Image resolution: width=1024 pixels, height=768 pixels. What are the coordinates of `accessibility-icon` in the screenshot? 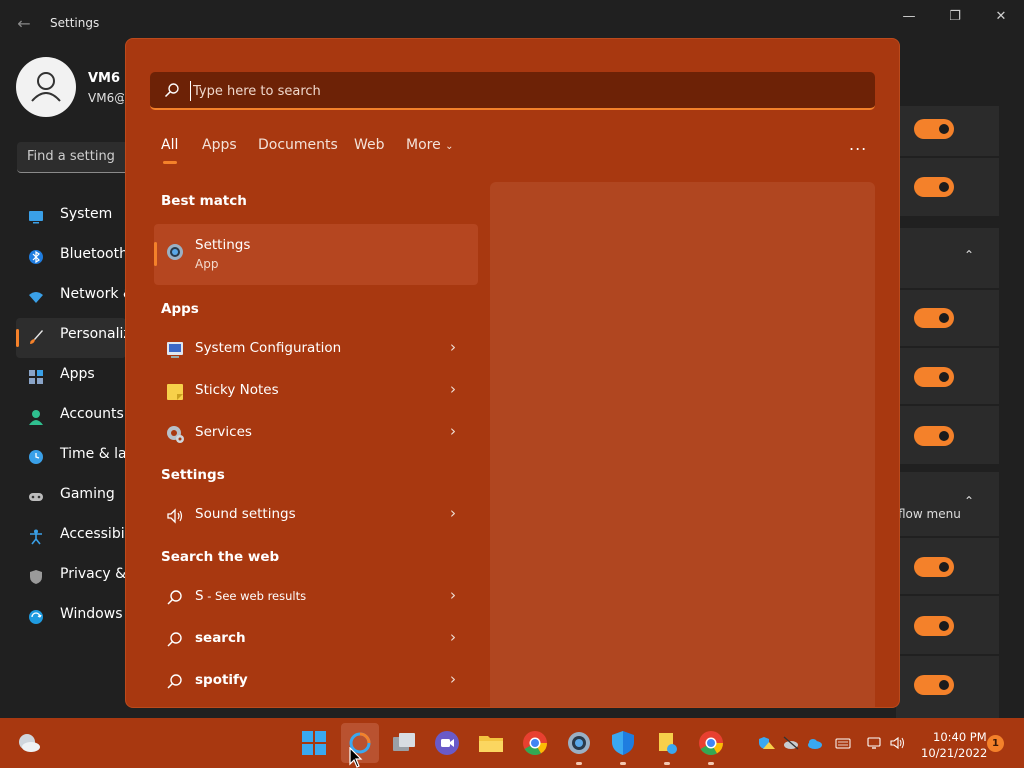 It's located at (36, 537).